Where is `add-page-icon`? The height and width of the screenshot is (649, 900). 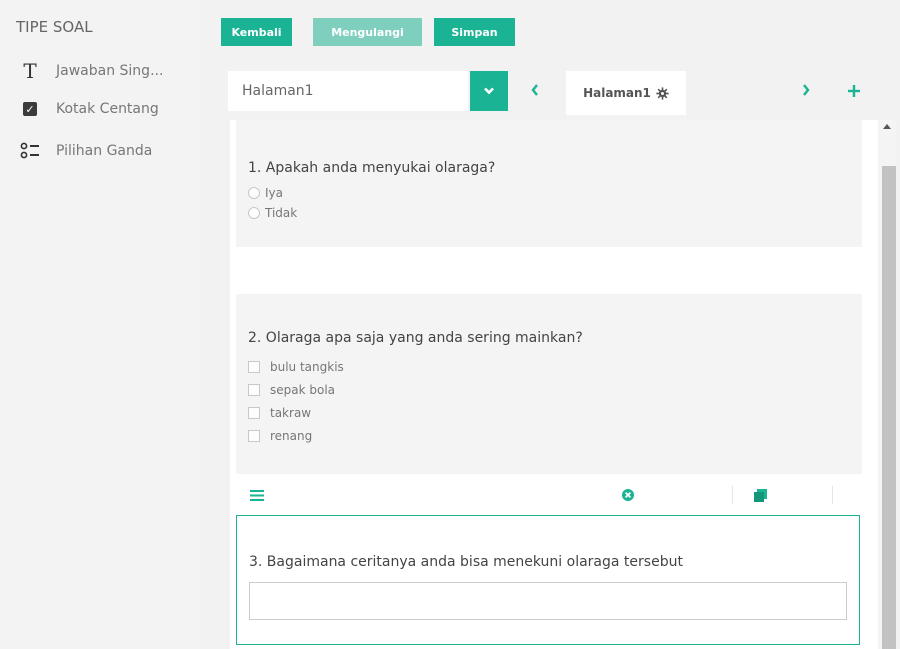
add-page-icon is located at coordinates (854, 91).